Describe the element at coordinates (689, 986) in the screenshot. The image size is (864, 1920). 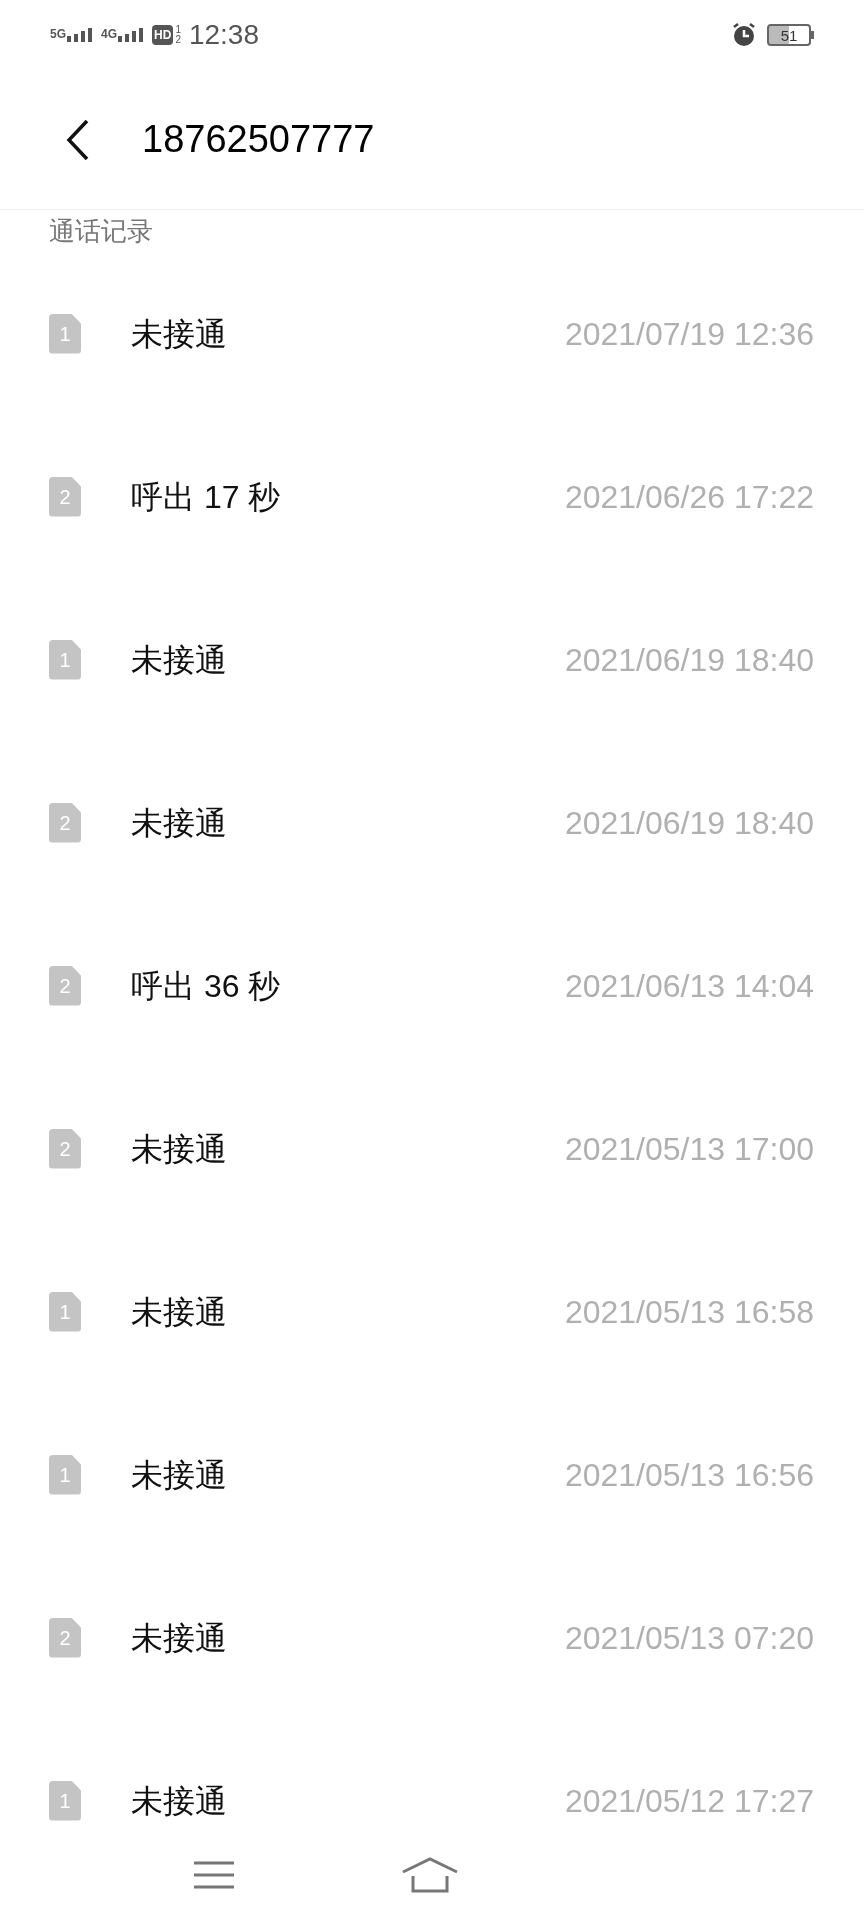
I see `call-time: 2021/06/13 14:04` at that location.